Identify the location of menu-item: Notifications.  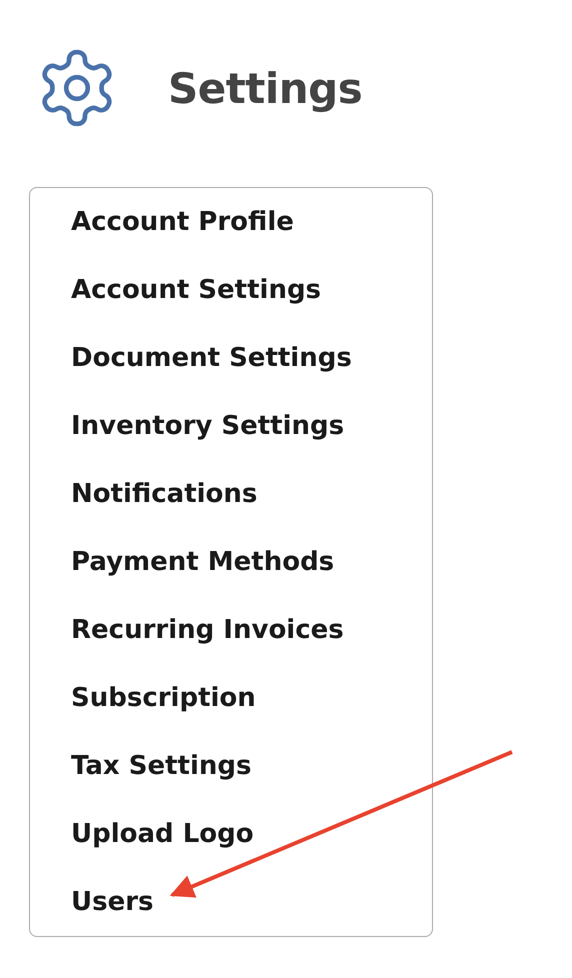
(231, 494).